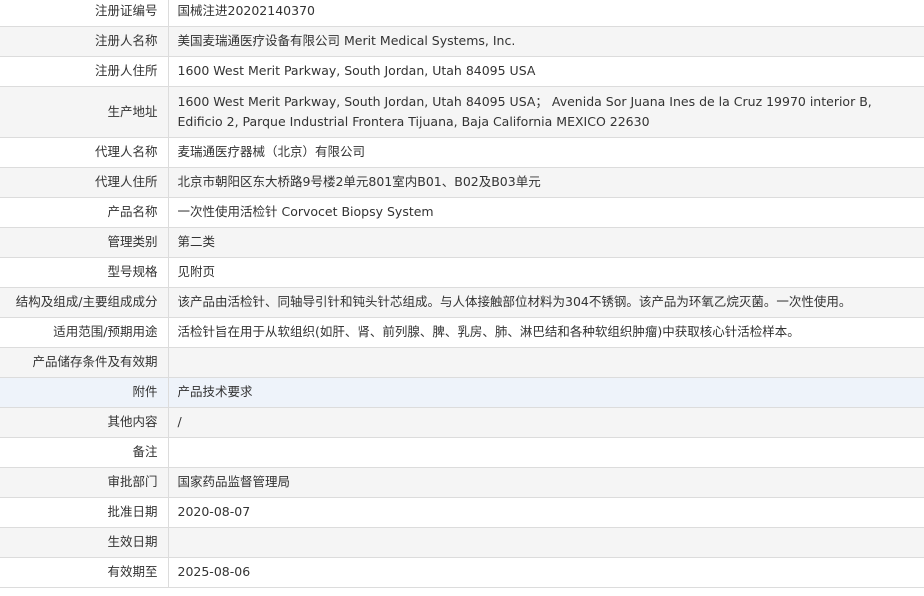  I want to click on field-label: 生产地址, so click(84, 112).